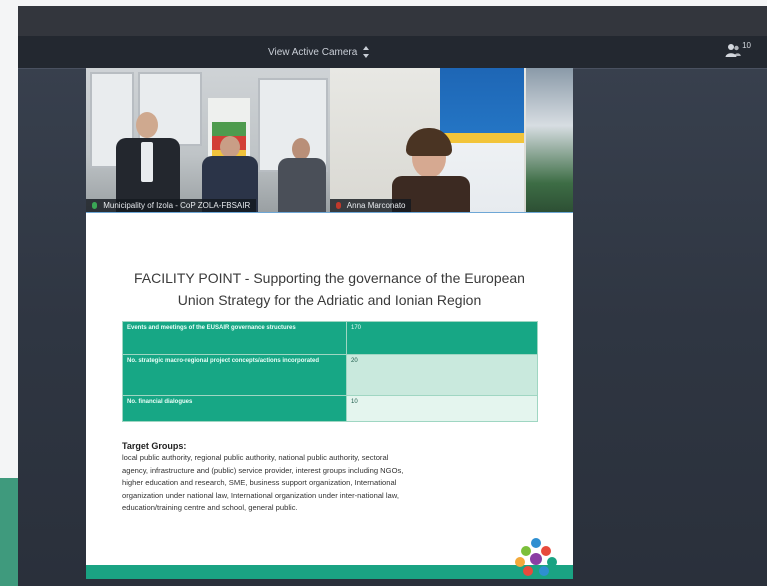 The height and width of the screenshot is (586, 767). I want to click on eusair-logo, so click(536, 557).